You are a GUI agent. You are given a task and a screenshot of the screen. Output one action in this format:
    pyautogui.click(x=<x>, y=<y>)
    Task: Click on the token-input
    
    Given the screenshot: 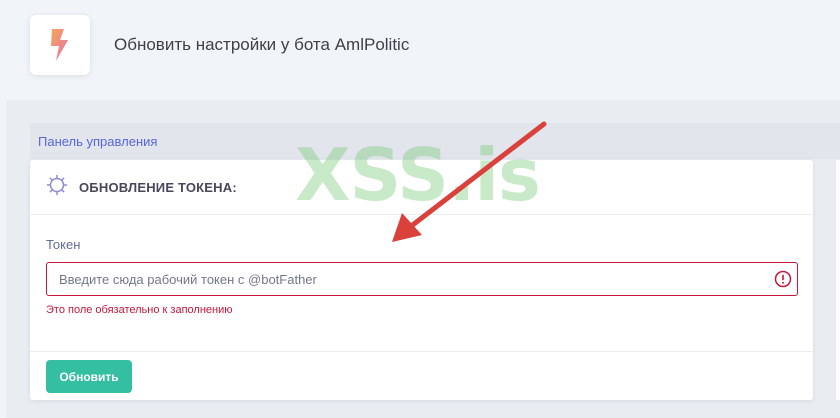 What is the action you would take?
    pyautogui.click(x=404, y=279)
    